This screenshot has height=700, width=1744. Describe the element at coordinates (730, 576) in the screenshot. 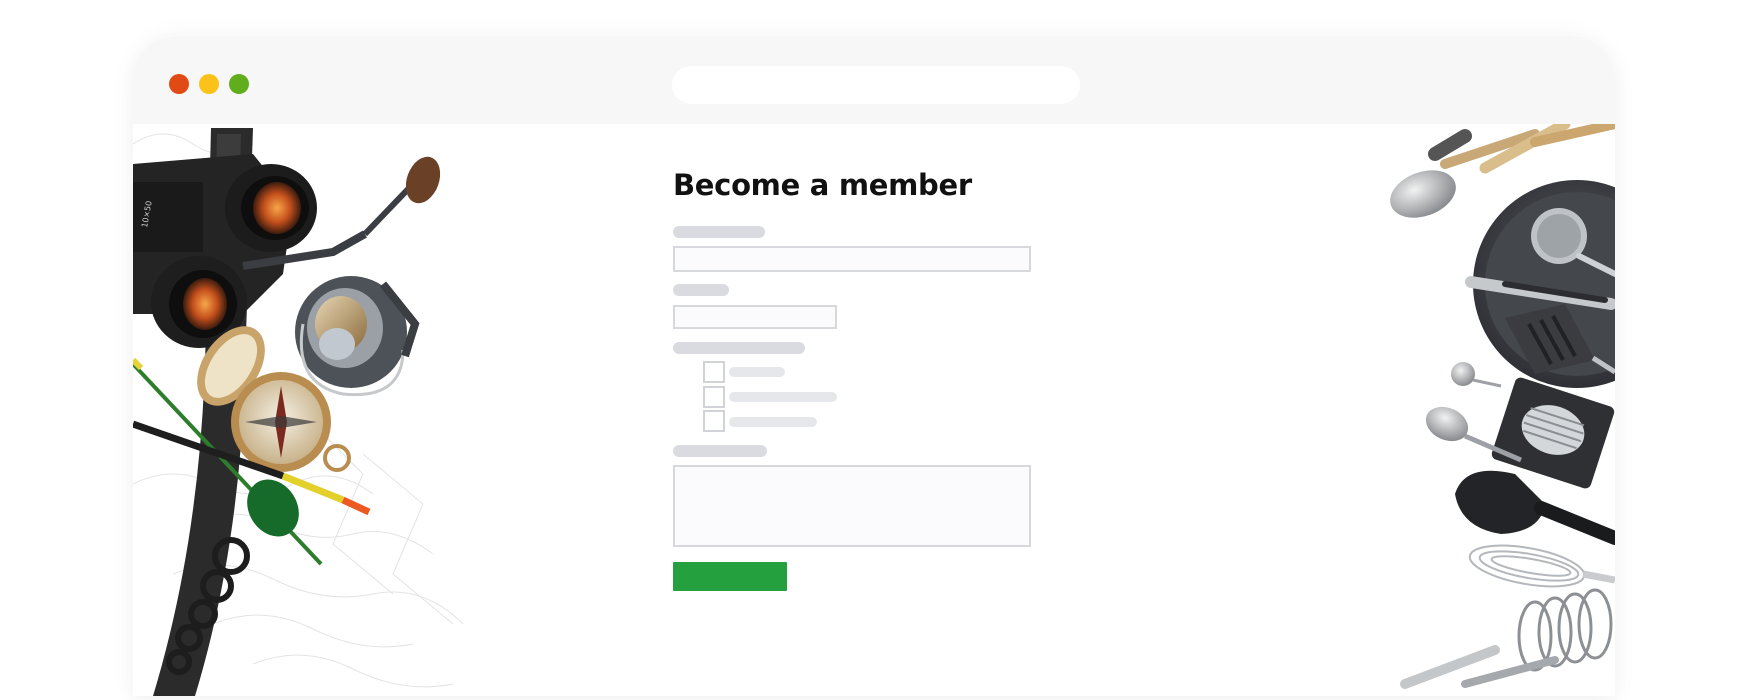

I see `submit-button` at that location.